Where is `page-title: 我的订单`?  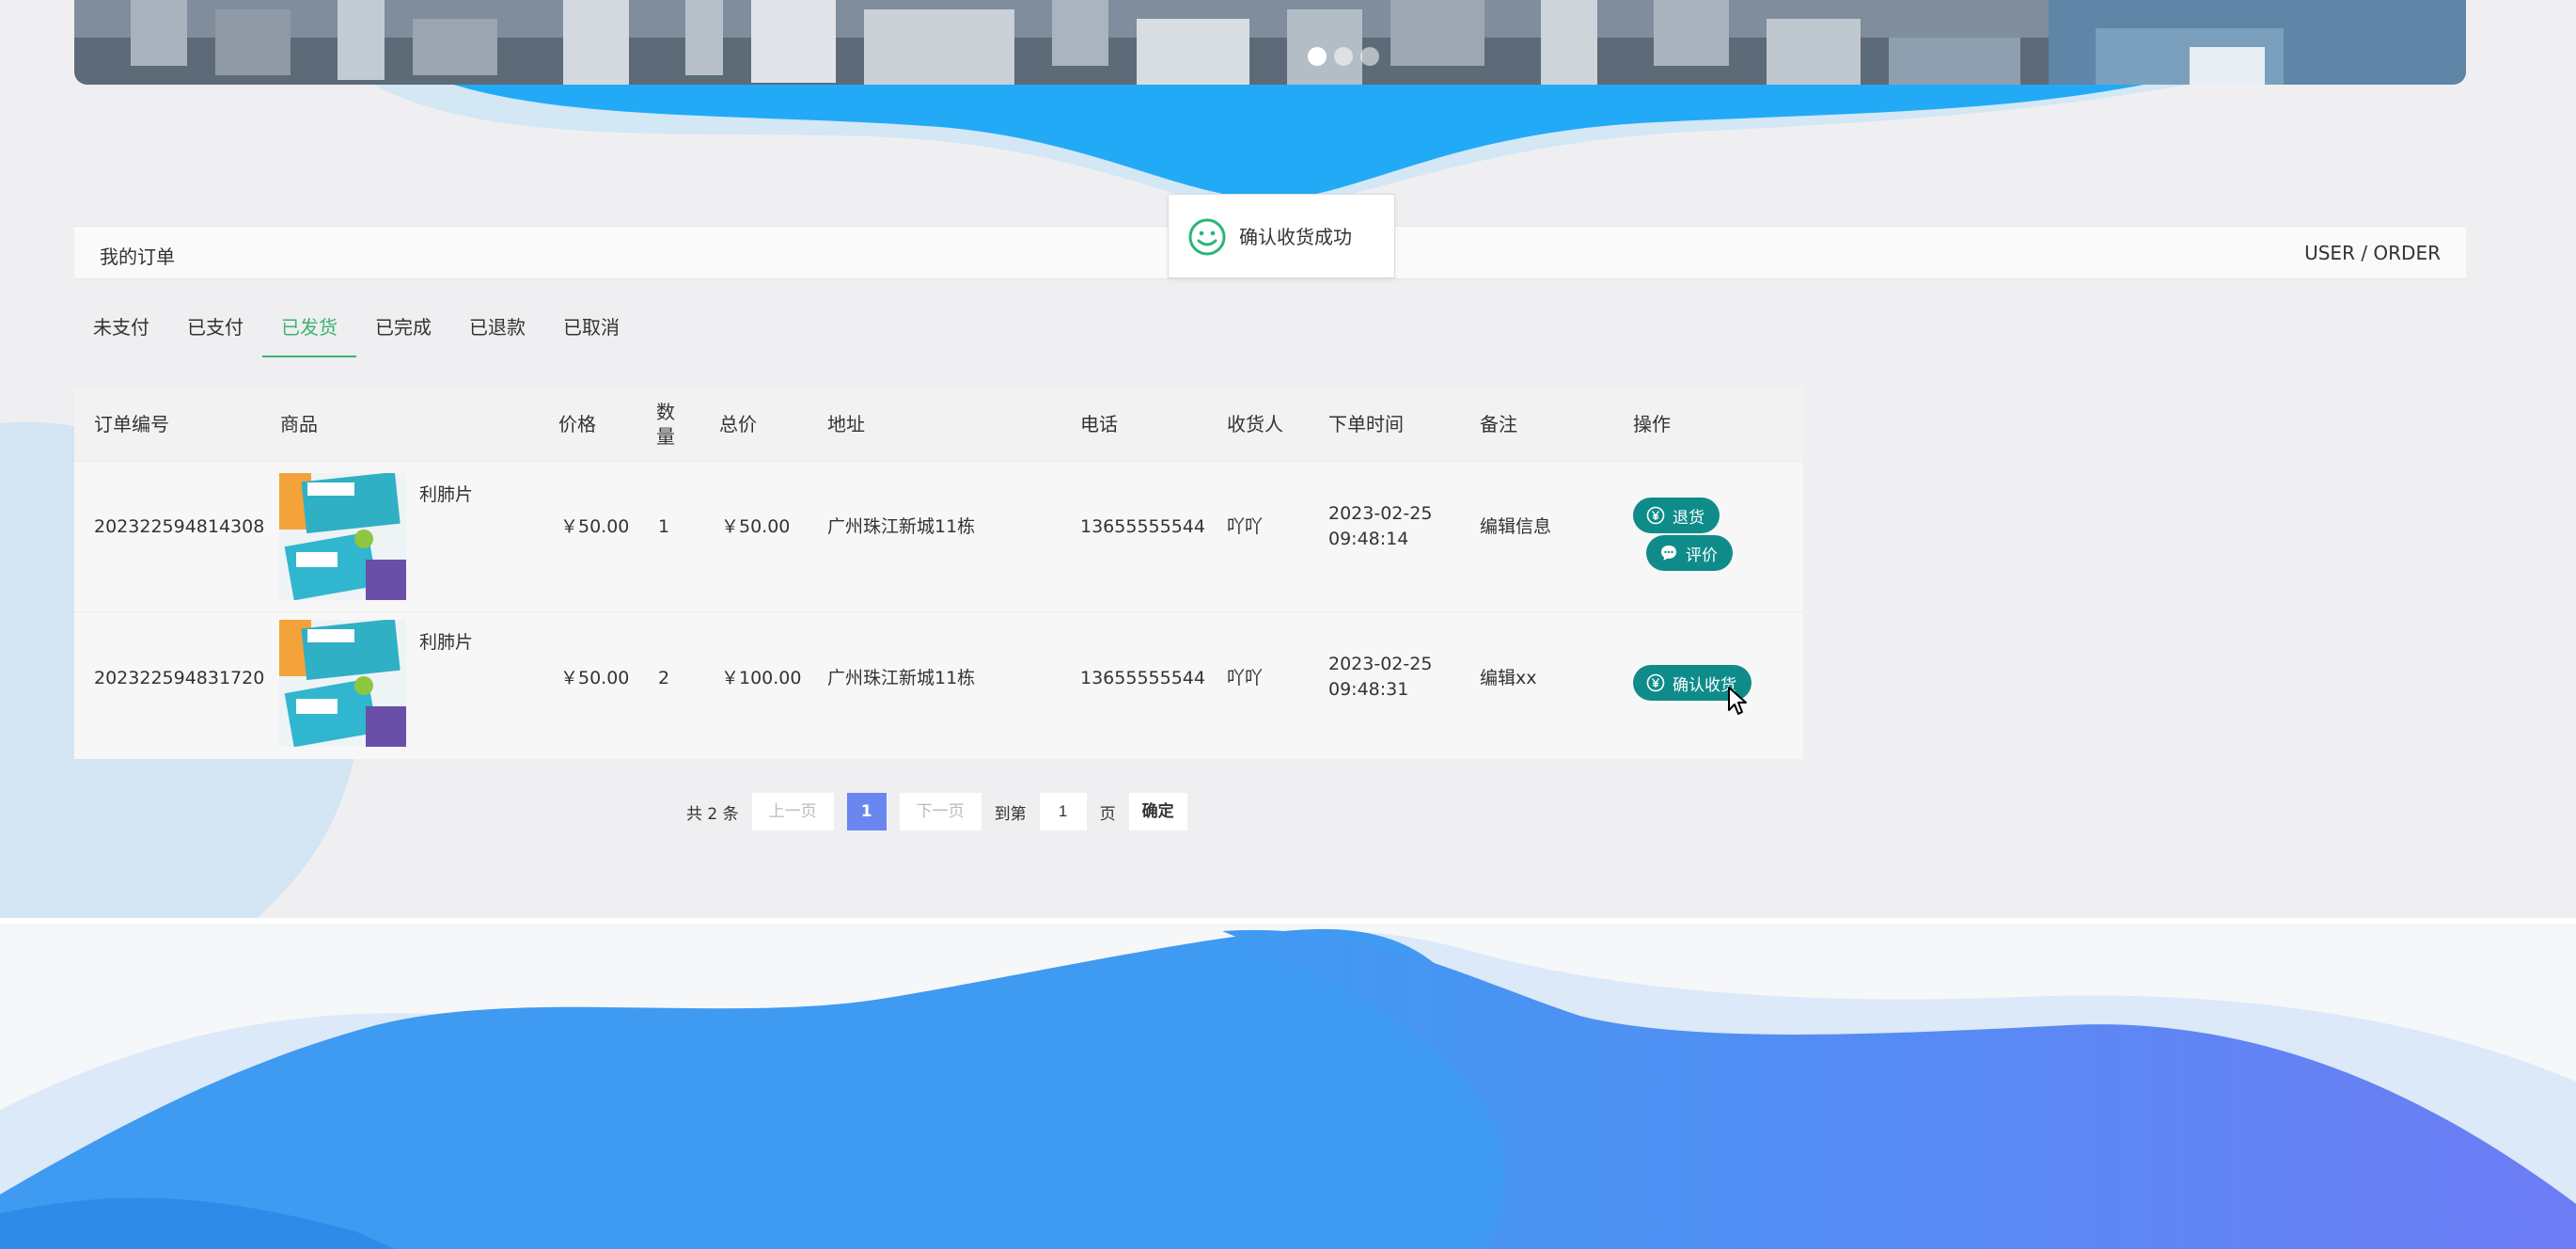
page-title: 我的订单 is located at coordinates (137, 256).